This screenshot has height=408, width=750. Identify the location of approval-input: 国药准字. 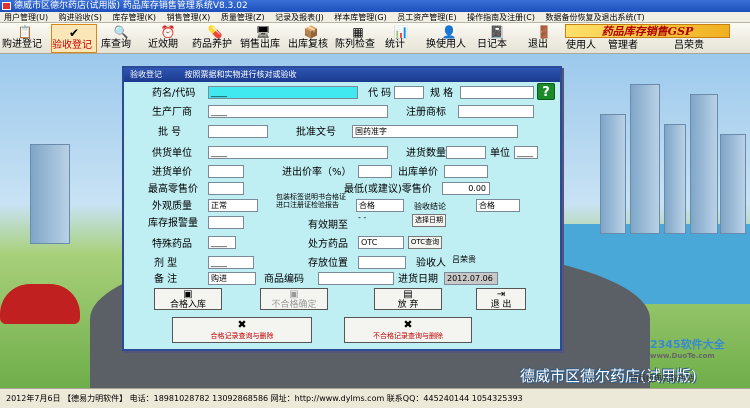
(435, 131).